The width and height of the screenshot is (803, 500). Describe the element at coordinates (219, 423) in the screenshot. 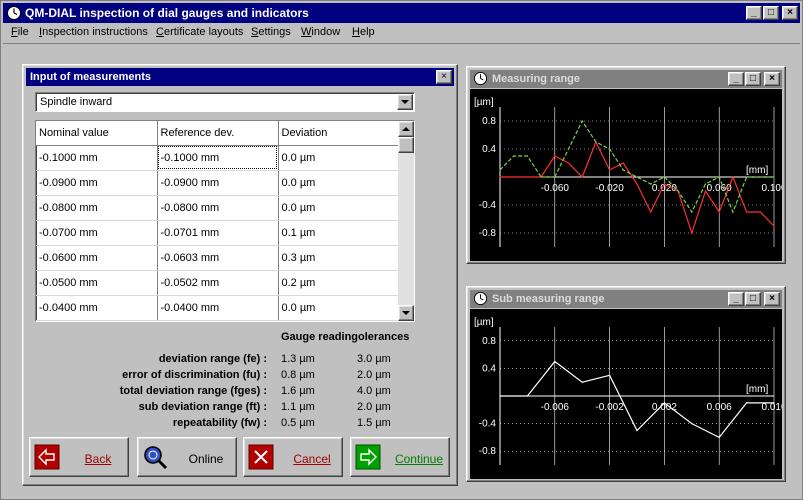

I see `stat-label: repeatability (fw) :` at that location.